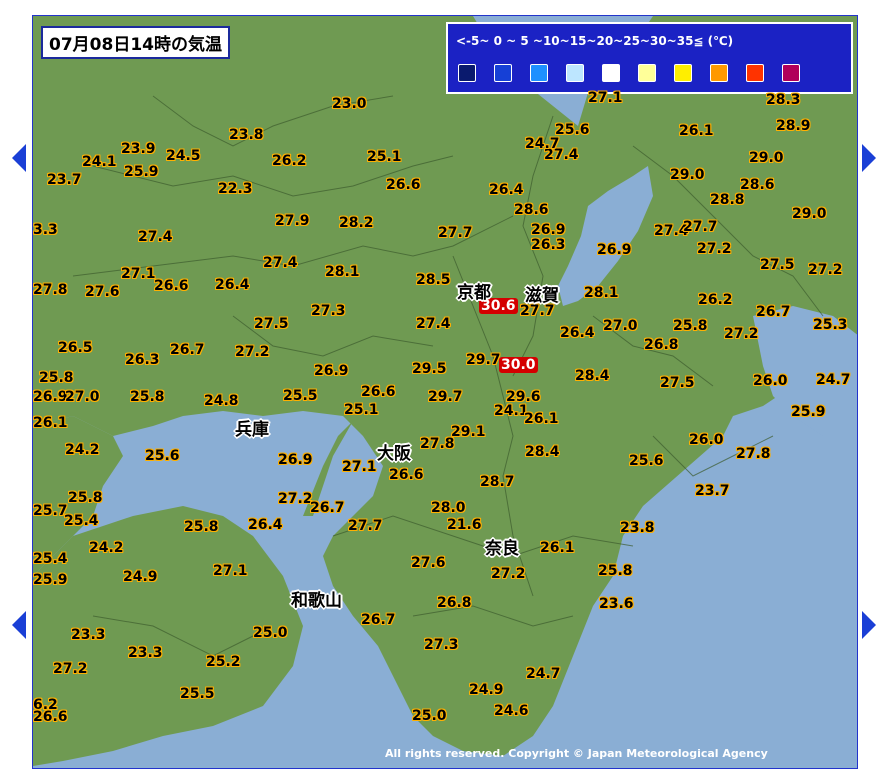 This screenshot has width=895, height=783. What do you see at coordinates (712, 491) in the screenshot?
I see `temperature-reading: 23.7` at bounding box center [712, 491].